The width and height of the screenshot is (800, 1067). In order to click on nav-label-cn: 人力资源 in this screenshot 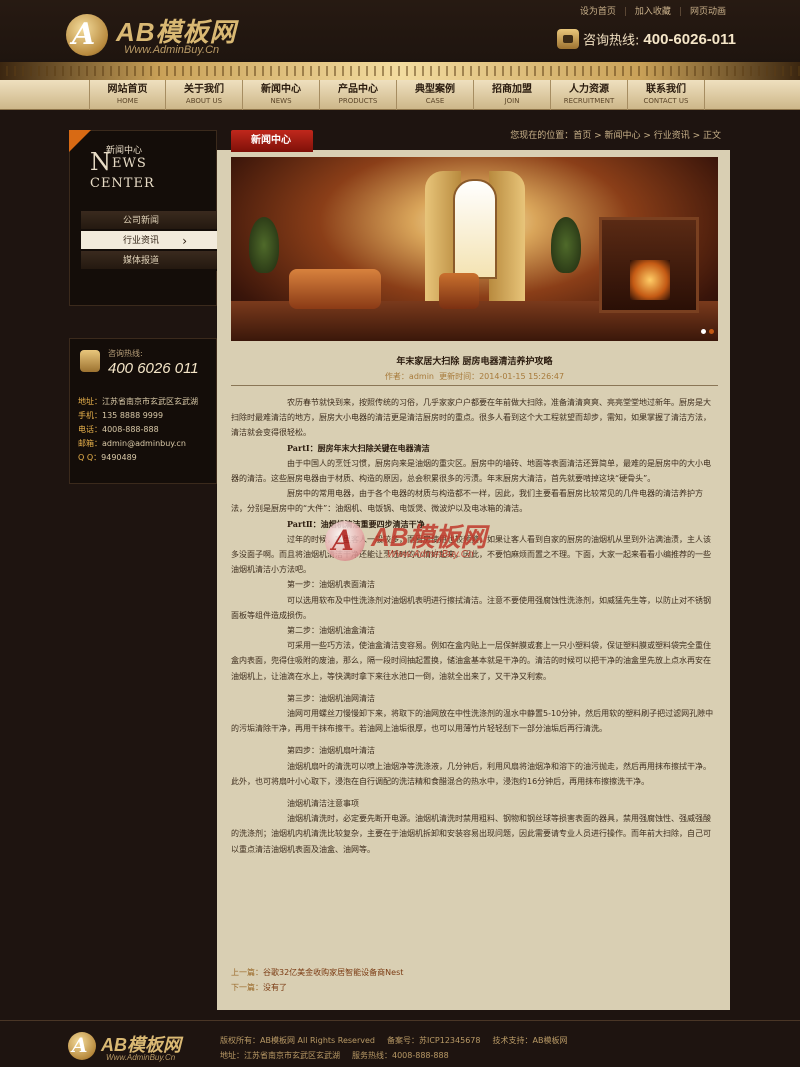, I will do `click(589, 89)`.